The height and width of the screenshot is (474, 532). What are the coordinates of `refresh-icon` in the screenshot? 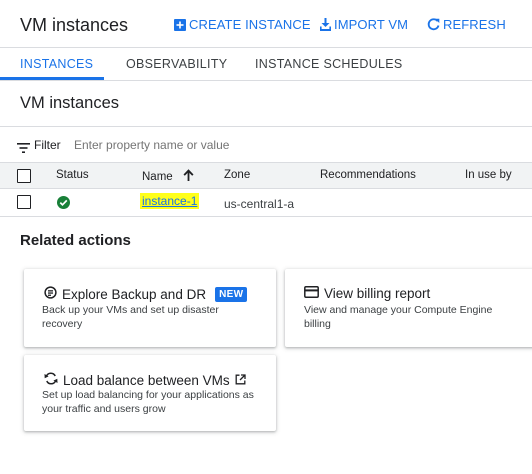 It's located at (433, 24).